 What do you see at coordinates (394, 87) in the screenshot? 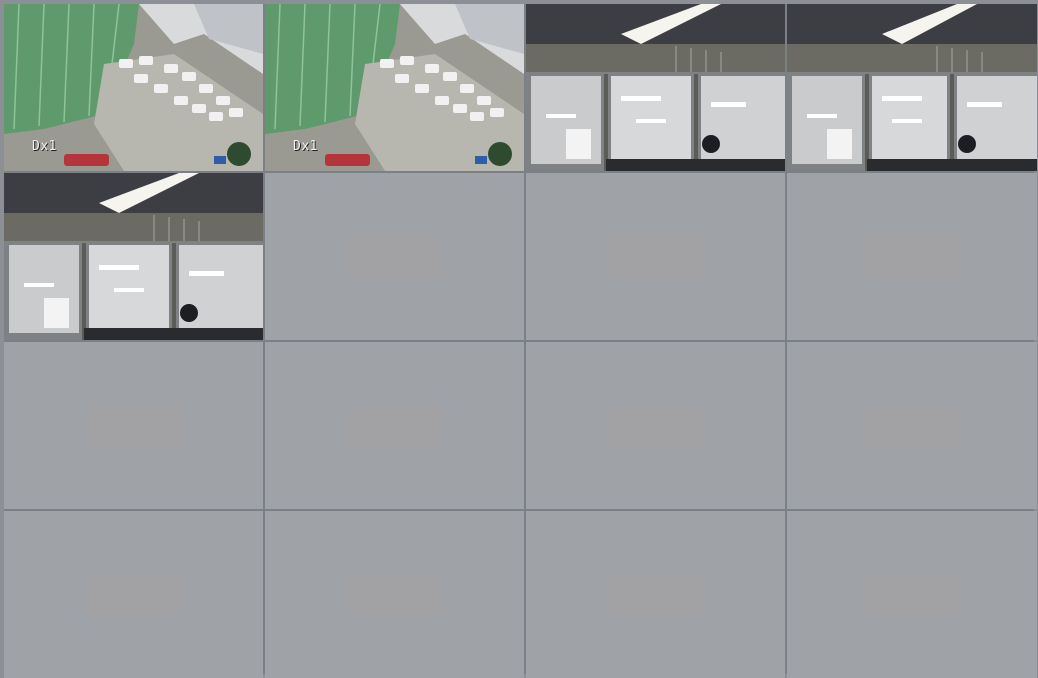
I see `camera-tile-2: Dx1` at bounding box center [394, 87].